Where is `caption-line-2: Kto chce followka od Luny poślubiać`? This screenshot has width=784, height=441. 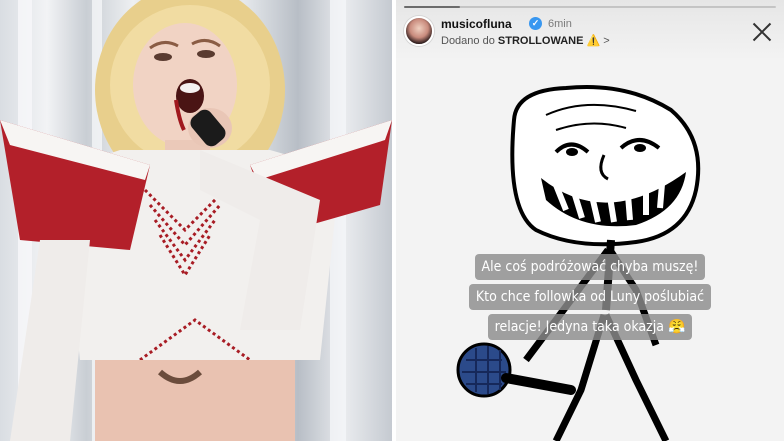
caption-line-2: Kto chce followka od Luny poślubiać is located at coordinates (590, 297).